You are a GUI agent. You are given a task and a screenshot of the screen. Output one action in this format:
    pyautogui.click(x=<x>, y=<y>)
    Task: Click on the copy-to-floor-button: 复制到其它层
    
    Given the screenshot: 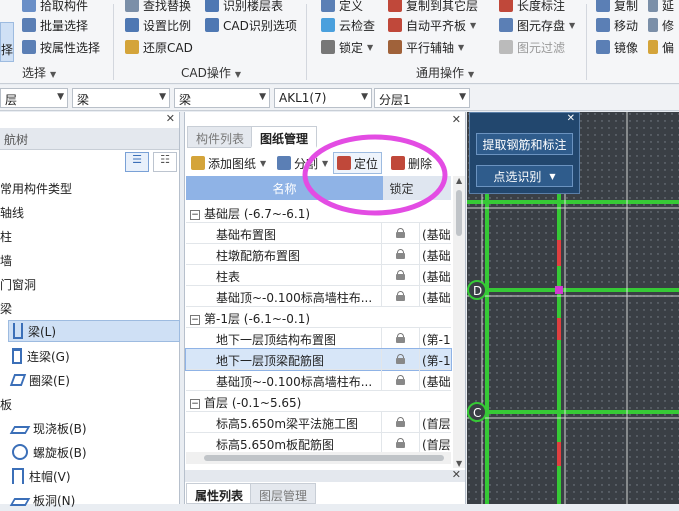 What is the action you would take?
    pyautogui.click(x=433, y=7)
    